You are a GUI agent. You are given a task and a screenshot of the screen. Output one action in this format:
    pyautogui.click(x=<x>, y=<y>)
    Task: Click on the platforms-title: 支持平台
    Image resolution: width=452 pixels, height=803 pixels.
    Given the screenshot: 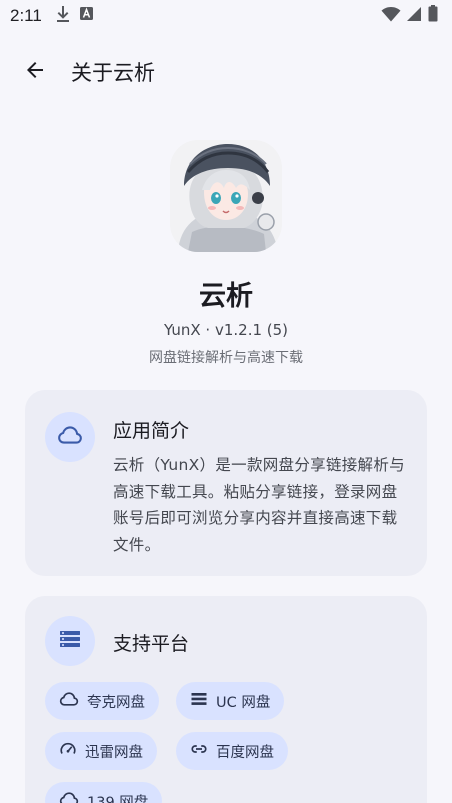 What is the action you would take?
    pyautogui.click(x=151, y=644)
    